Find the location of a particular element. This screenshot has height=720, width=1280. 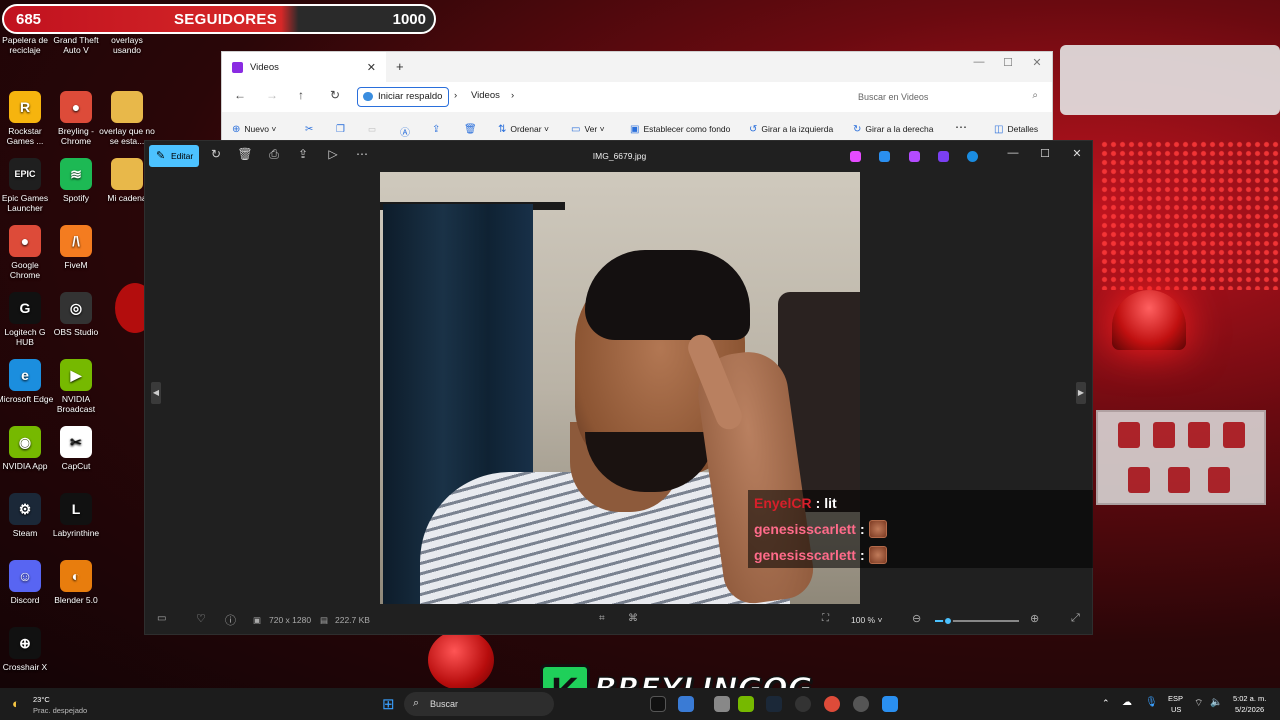

nvidia-taskbar-icon is located at coordinates (746, 704).